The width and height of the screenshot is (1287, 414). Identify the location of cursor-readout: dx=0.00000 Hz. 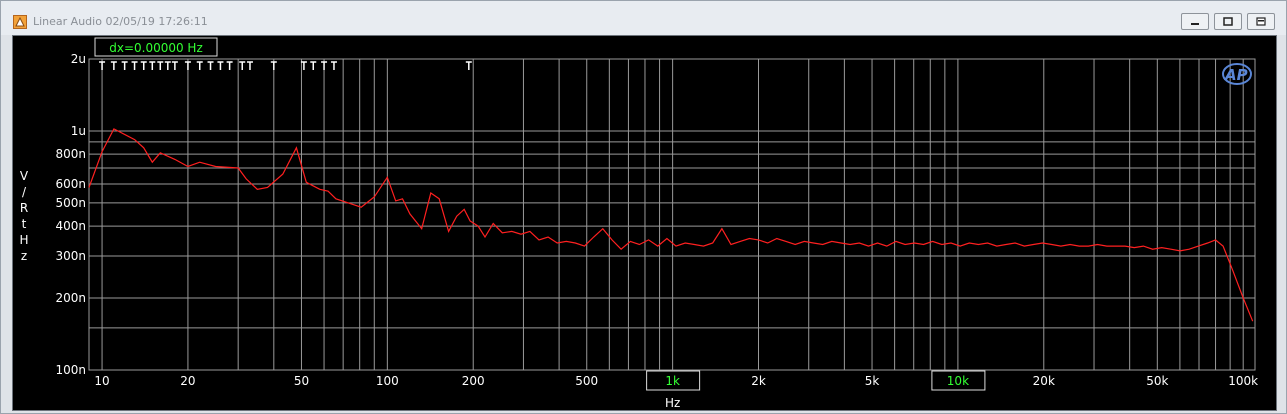
(156, 47).